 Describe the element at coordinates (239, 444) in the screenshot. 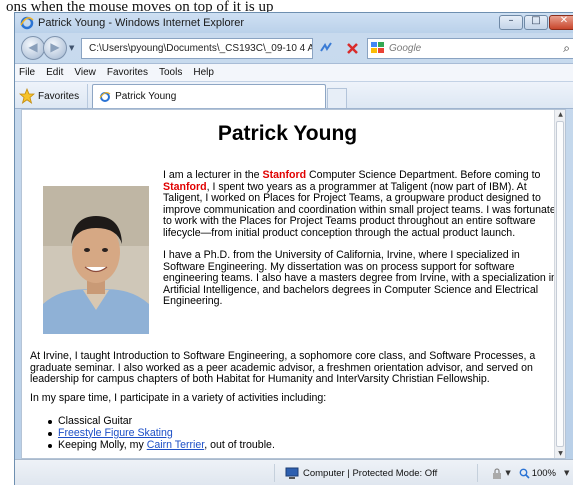

I see `activity-molly-suffix: , out of trouble.` at that location.